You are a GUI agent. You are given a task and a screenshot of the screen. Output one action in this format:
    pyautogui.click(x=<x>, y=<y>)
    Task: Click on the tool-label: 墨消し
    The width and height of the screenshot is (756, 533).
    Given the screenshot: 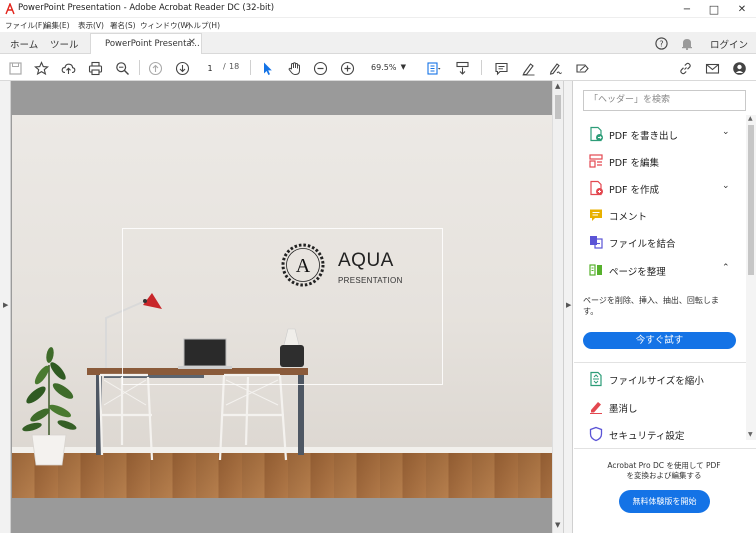 What is the action you would take?
    pyautogui.click(x=623, y=409)
    